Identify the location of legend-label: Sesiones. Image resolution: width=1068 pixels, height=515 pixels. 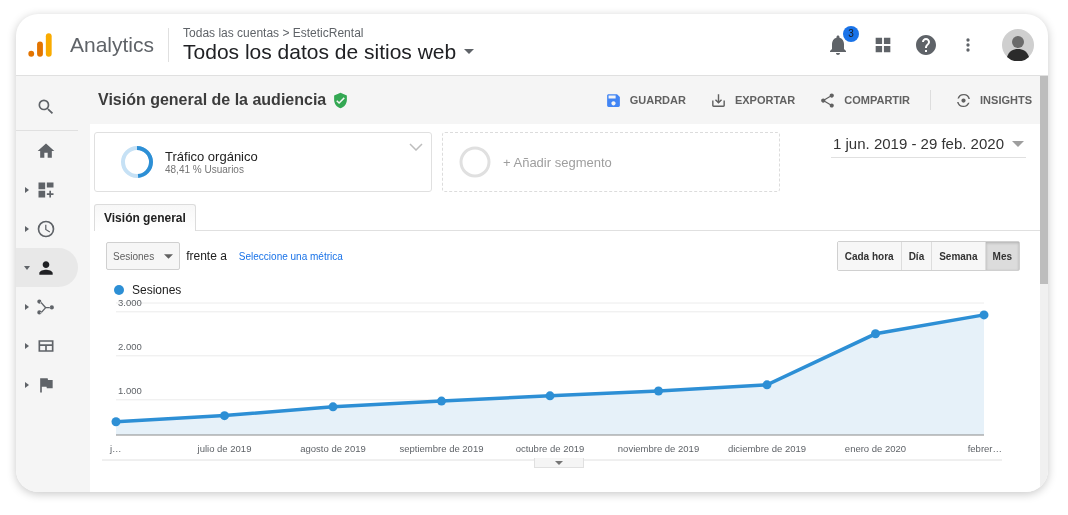
(157, 290).